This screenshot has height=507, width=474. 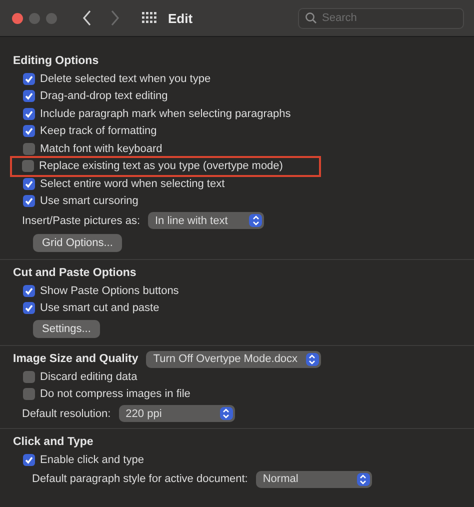 I want to click on grid-icon, so click(x=149, y=18).